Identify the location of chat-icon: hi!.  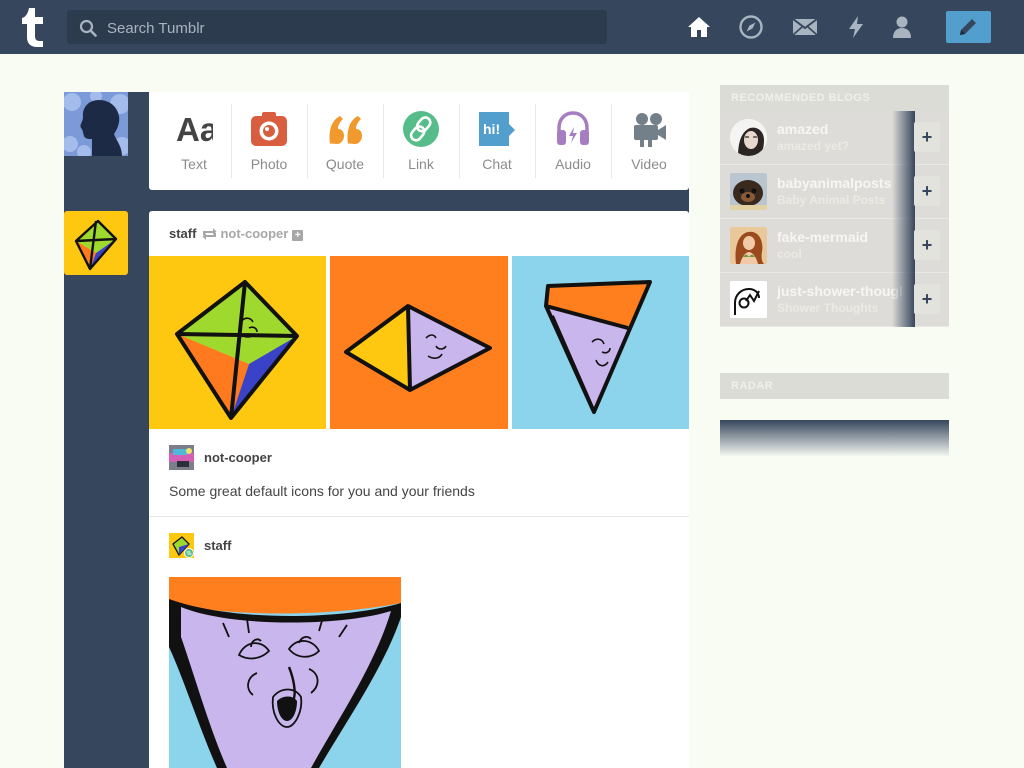
(497, 129).